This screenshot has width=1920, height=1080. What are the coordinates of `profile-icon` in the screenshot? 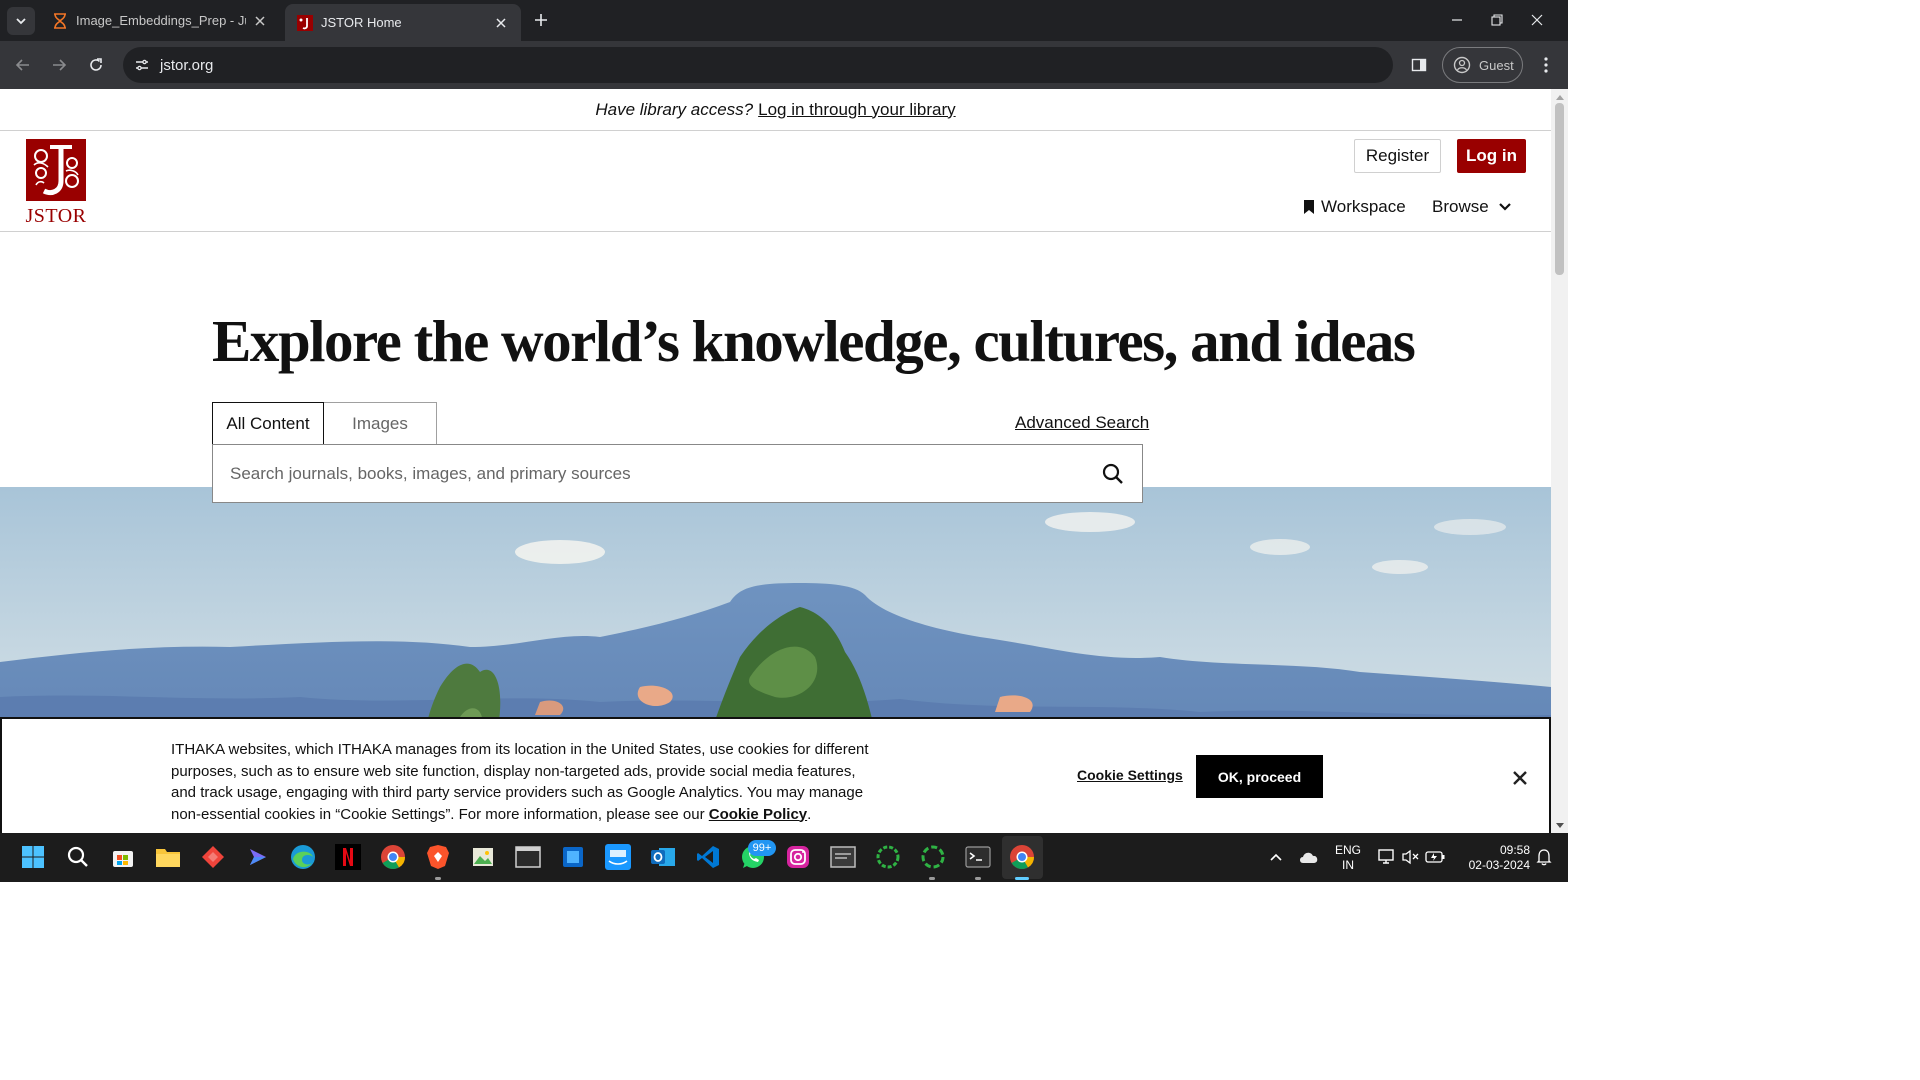 It's located at (1462, 65).